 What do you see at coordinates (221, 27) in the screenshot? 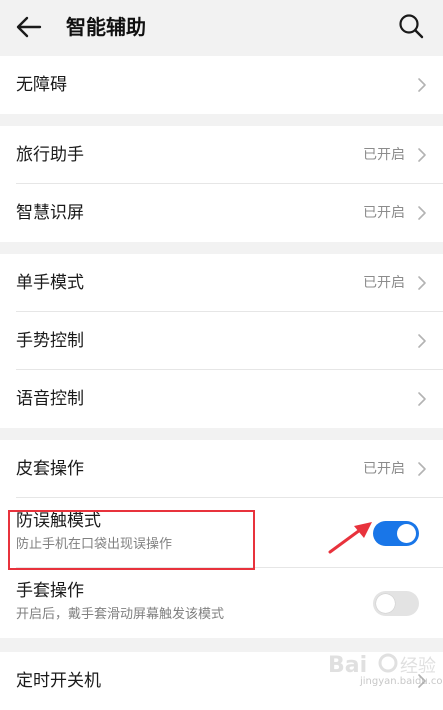
I see `header-bar: 智能辅助` at bounding box center [221, 27].